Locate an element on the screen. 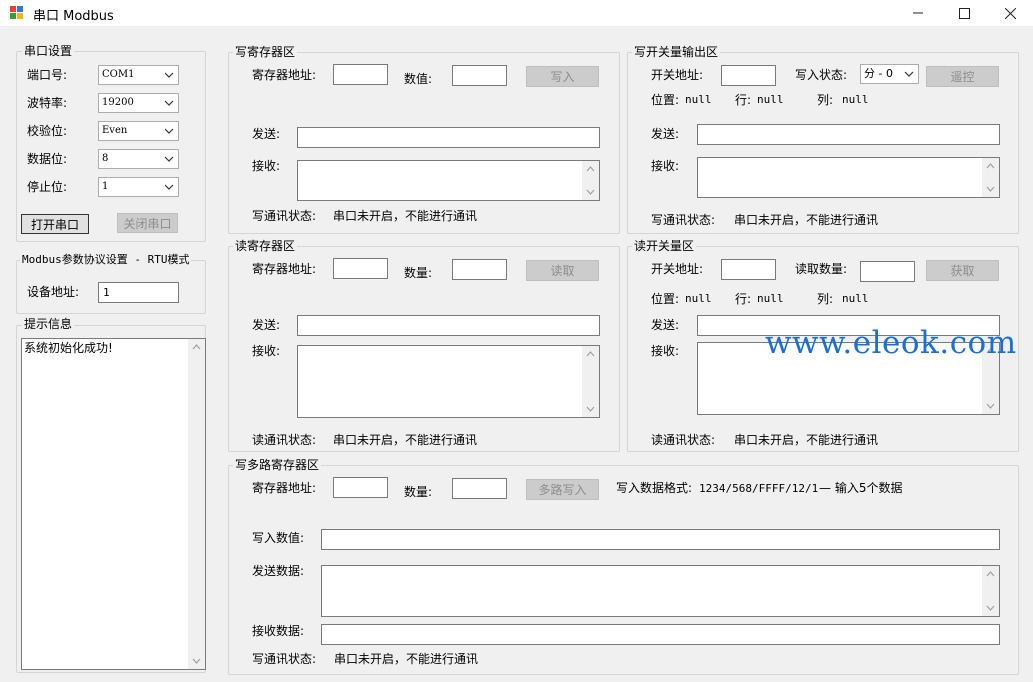 The image size is (1033, 682). write-coil-status-value: 串口未开启，不能进行通讯 is located at coordinates (806, 220).